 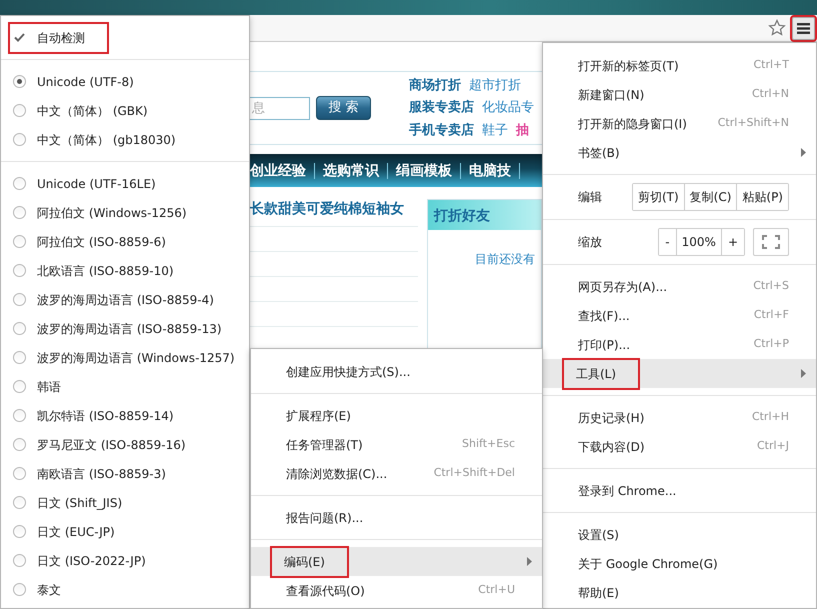 I want to click on shortcut-text: Ctrl+Shift+N, so click(x=753, y=123).